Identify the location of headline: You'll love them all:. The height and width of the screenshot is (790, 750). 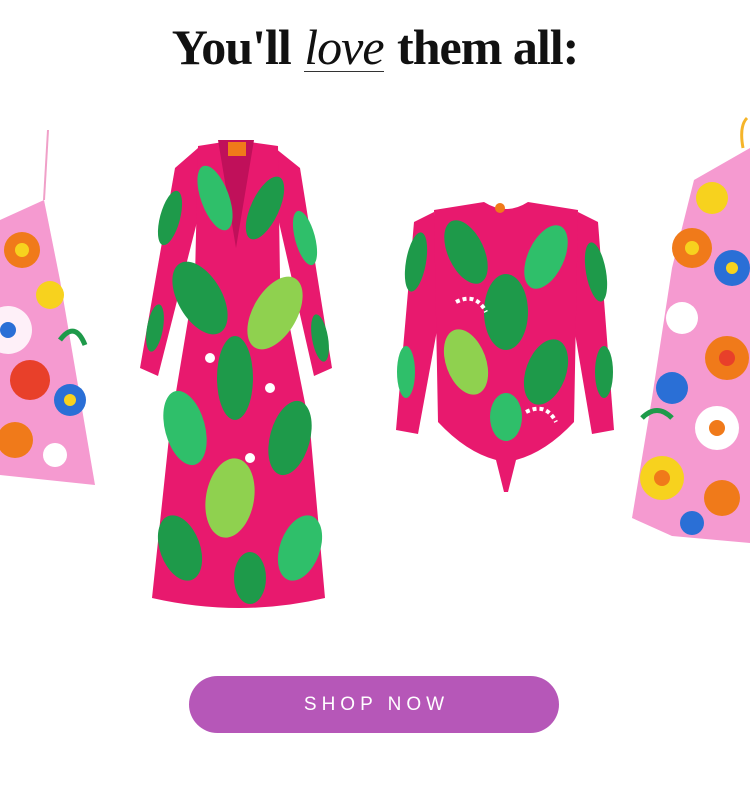
(375, 47).